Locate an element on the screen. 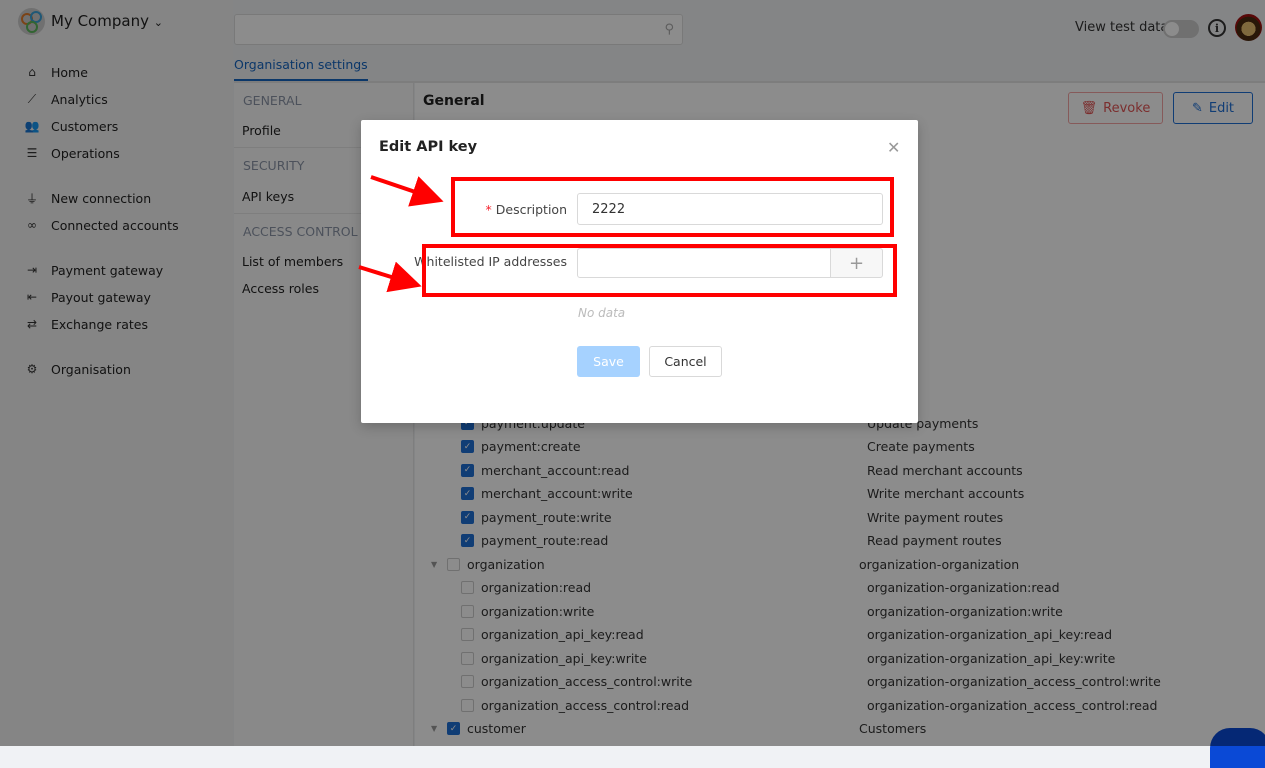  annotation-arrows is located at coordinates (401, 234).